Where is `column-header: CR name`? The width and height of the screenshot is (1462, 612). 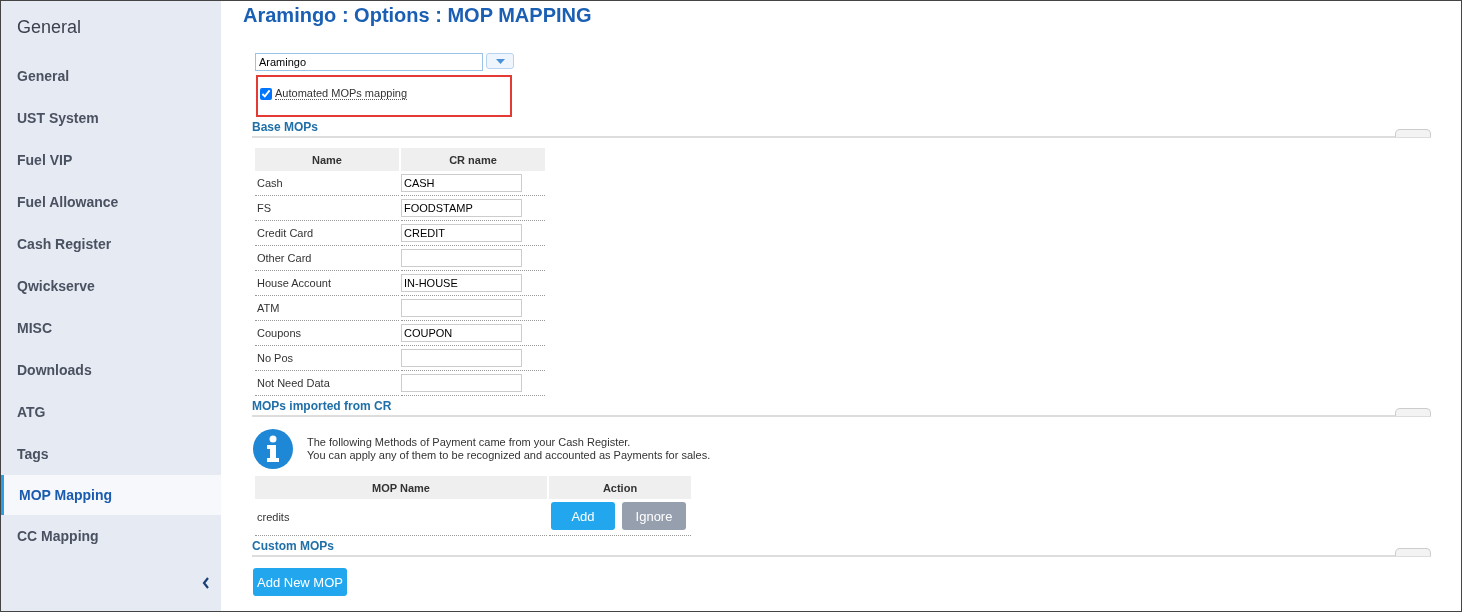
column-header: CR name is located at coordinates (473, 159).